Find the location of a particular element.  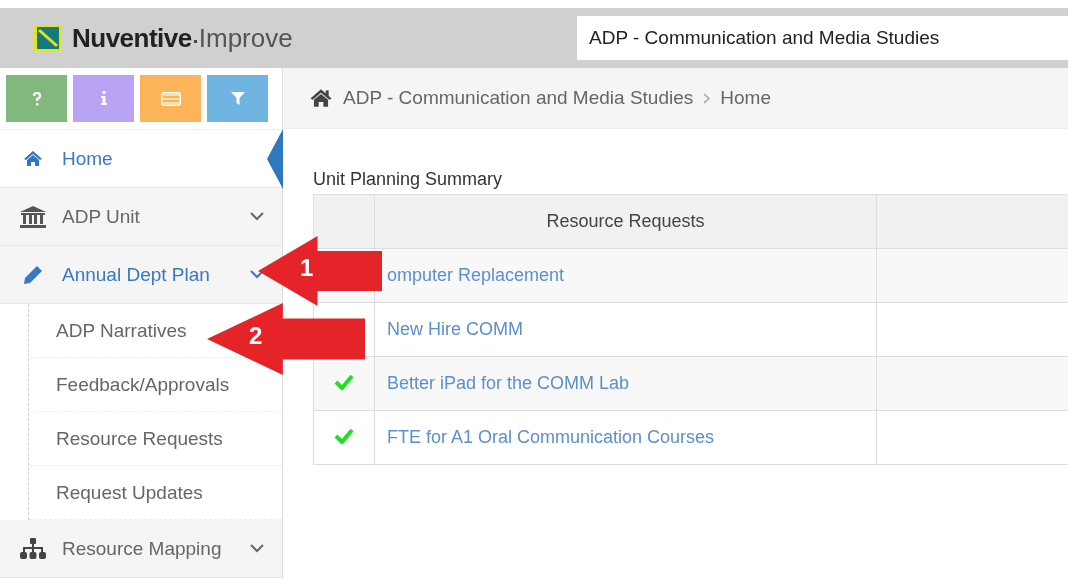

active-pointer-icon is located at coordinates (275, 159).